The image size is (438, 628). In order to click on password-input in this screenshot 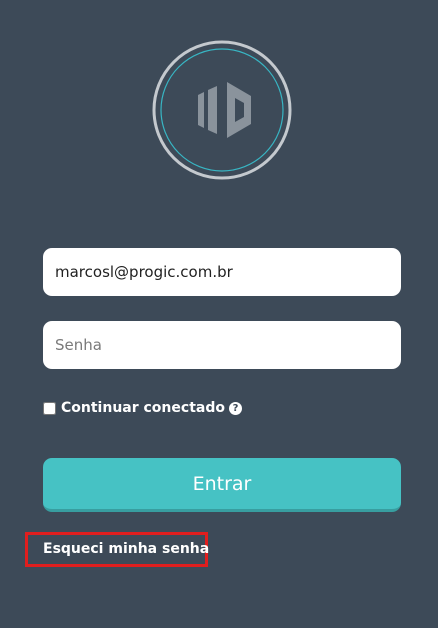, I will do `click(222, 345)`.